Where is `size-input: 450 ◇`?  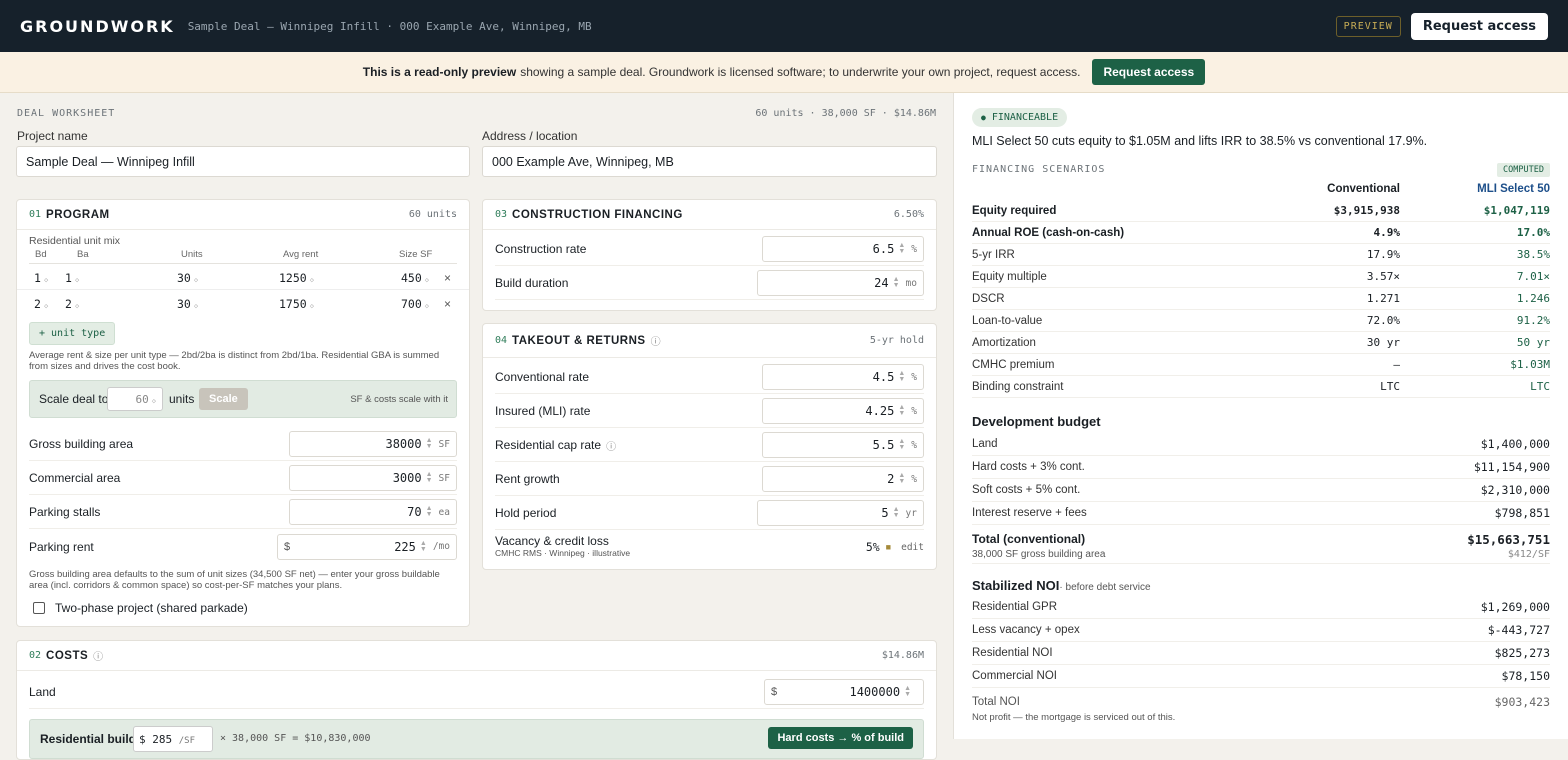 size-input: 450 ◇ is located at coordinates (415, 278).